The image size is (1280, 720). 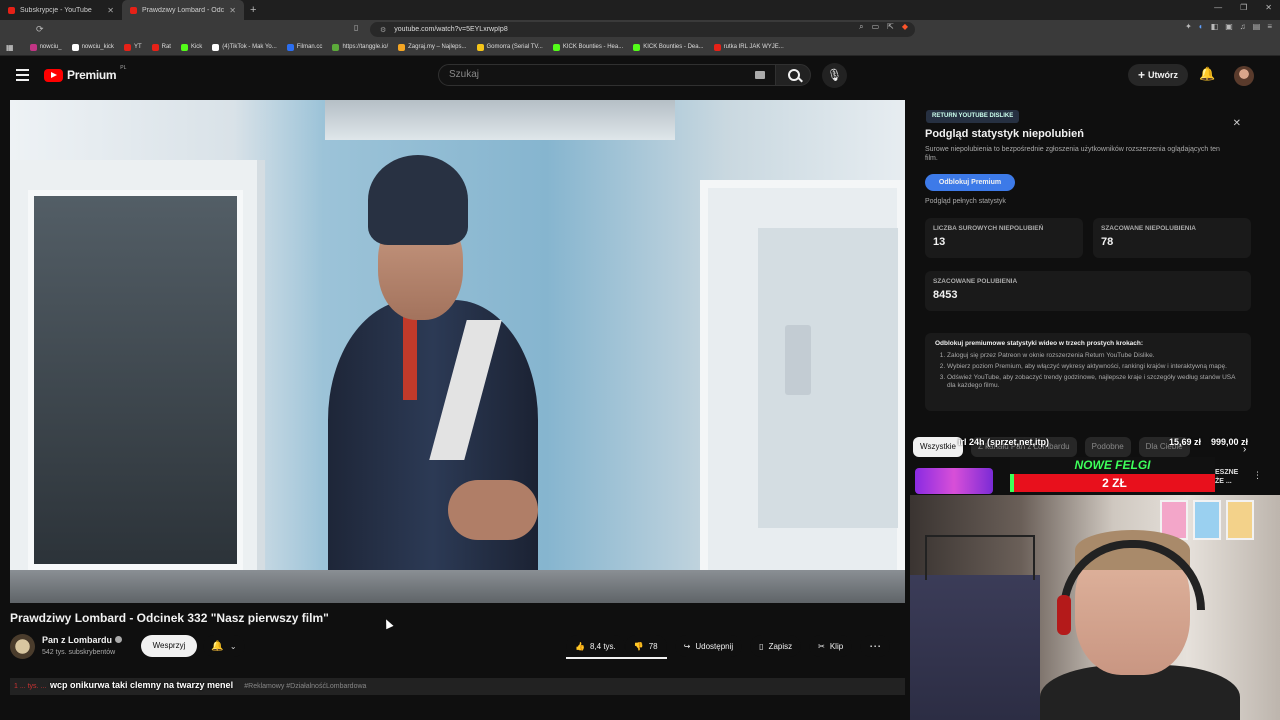 I want to click on minimize-icon: —, so click(x=1218, y=7).